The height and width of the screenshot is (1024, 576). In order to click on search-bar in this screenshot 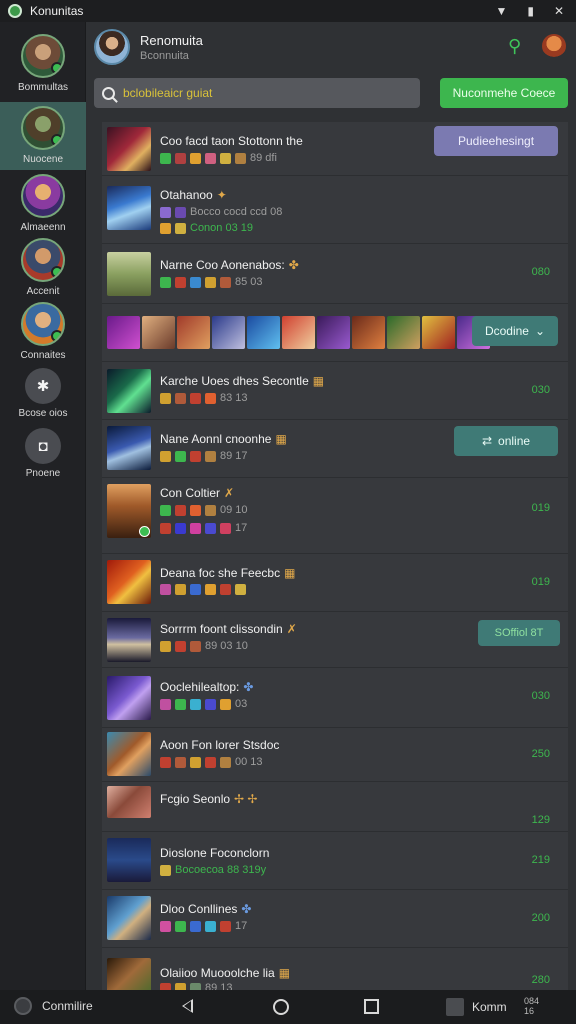, I will do `click(257, 93)`.